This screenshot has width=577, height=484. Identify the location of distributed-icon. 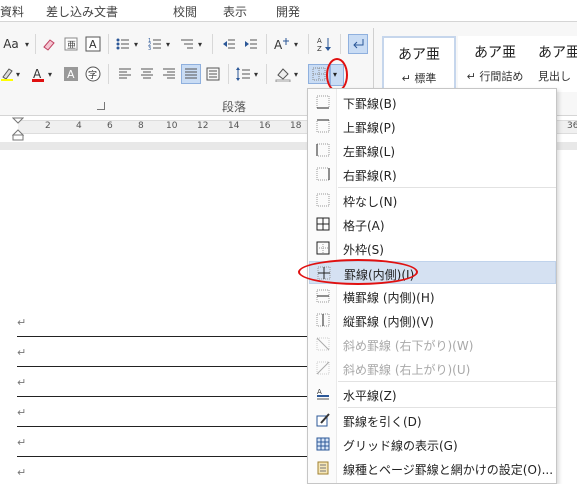
(213, 74).